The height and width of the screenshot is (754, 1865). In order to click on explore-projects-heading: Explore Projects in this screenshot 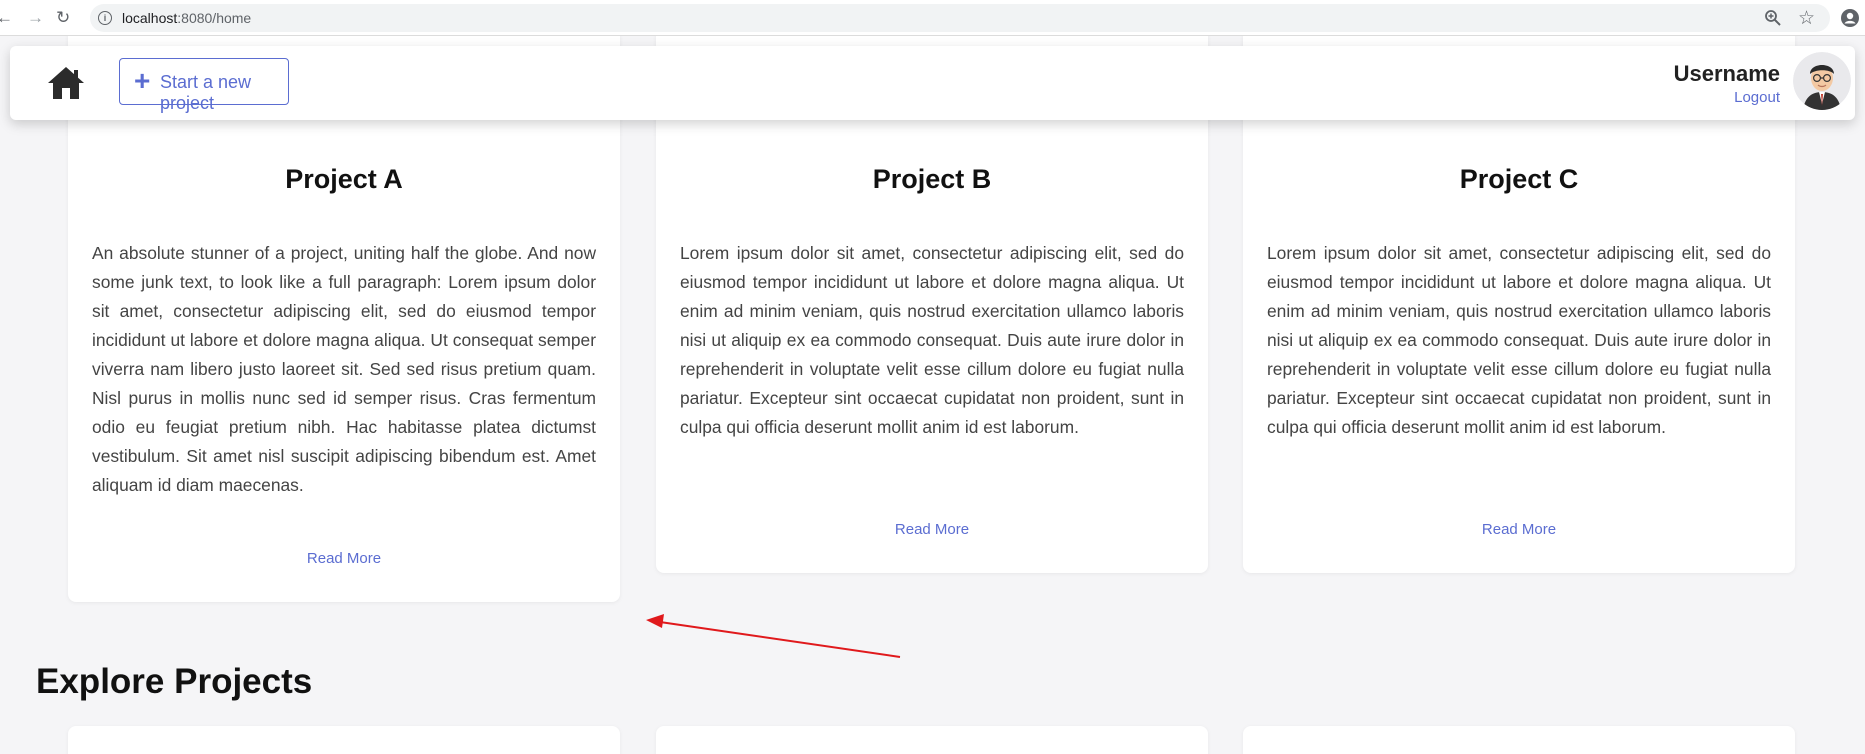, I will do `click(174, 681)`.